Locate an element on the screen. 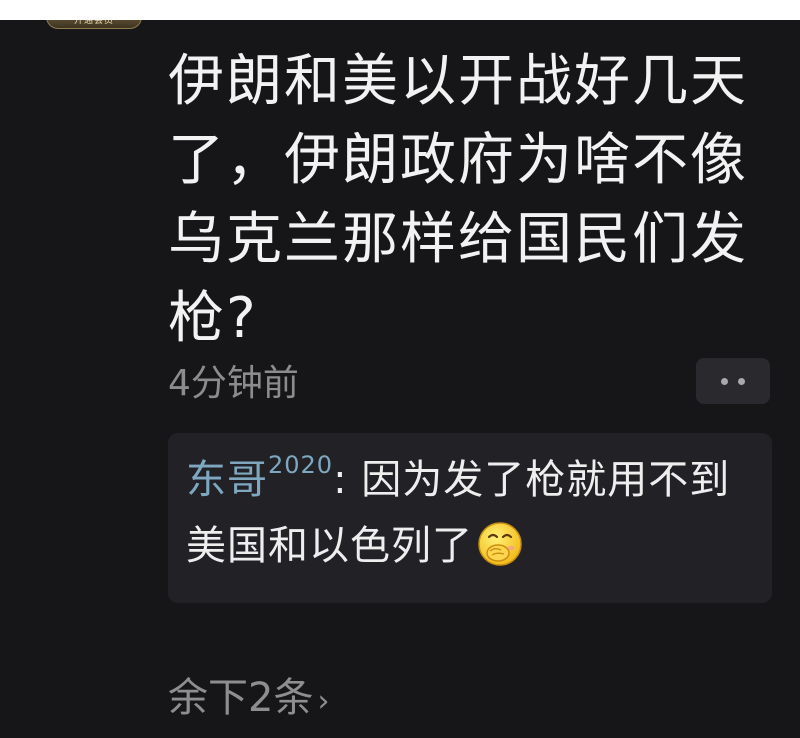  remaining-replies-label: 余下2条 is located at coordinates (241, 698).